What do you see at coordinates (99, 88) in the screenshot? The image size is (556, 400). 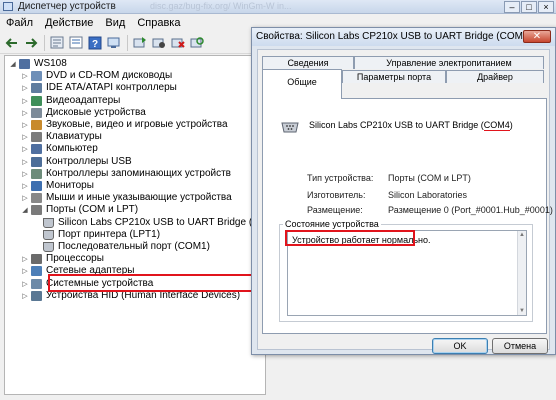 I see `tree-category: ▷ IDE ATA/ATAPI контроллеры` at bounding box center [99, 88].